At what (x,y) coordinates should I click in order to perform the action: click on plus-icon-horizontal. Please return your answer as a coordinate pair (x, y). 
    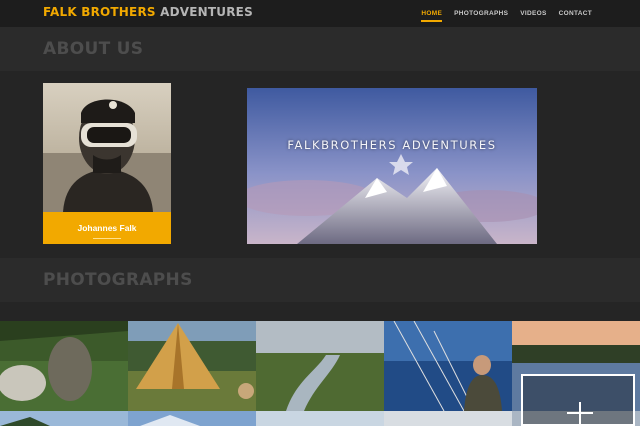
    Looking at the image, I should click on (580, 413).